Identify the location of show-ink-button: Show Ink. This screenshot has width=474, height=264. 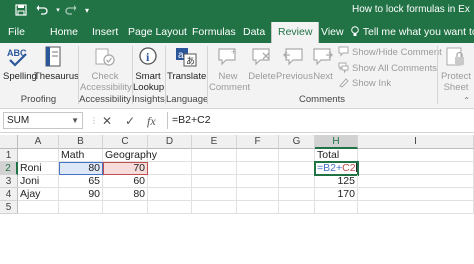
(364, 83).